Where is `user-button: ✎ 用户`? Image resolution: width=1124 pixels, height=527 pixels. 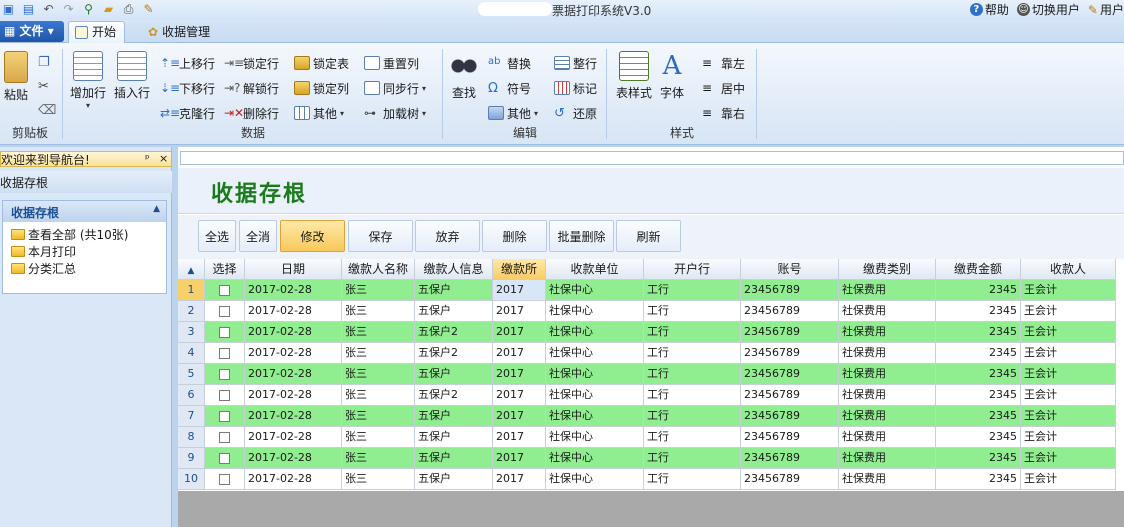
user-button: ✎ 用户 is located at coordinates (1106, 9).